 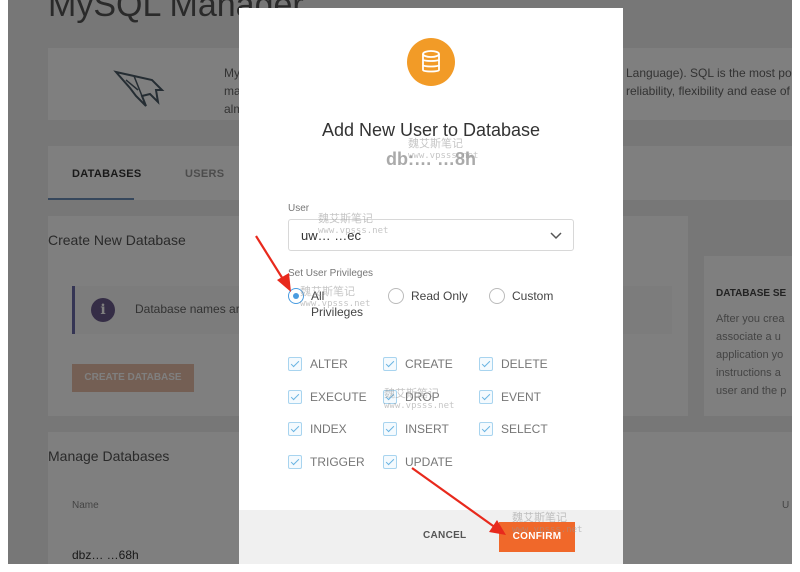 I want to click on permission-select: SELECT, so click(x=513, y=429).